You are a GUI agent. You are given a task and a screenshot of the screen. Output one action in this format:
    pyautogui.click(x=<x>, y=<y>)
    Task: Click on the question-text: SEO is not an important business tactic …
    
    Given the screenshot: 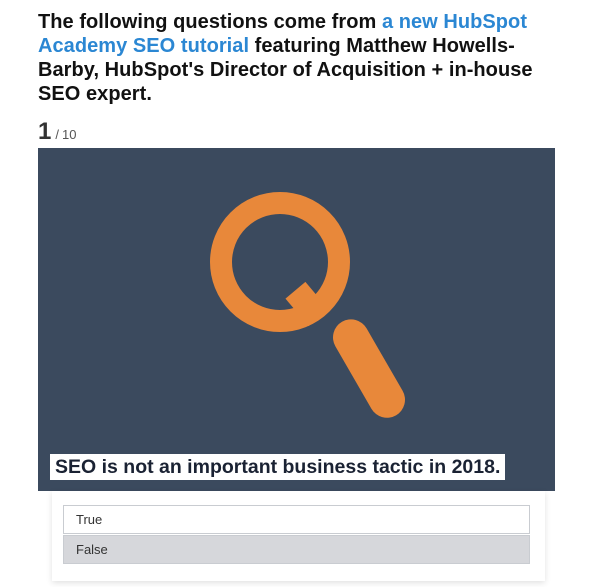 What is the action you would take?
    pyautogui.click(x=278, y=467)
    